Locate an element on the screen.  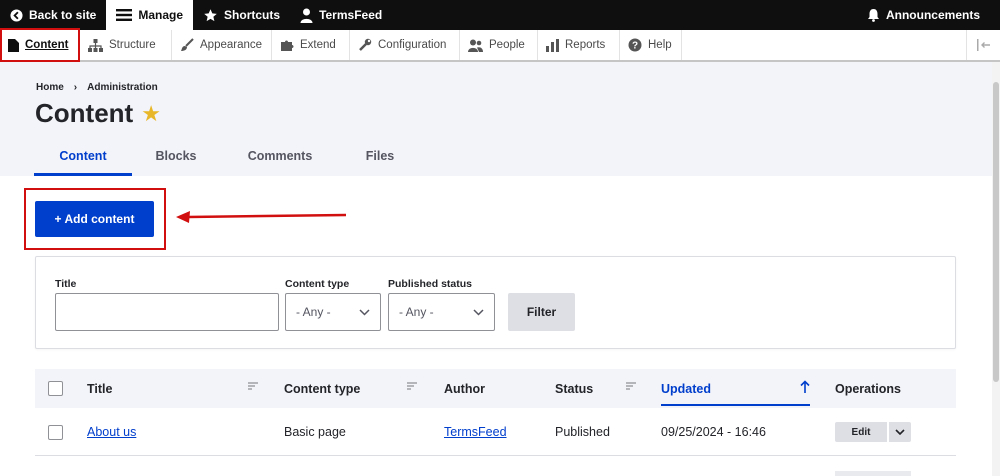
manage-label: Manage is located at coordinates (161, 15).